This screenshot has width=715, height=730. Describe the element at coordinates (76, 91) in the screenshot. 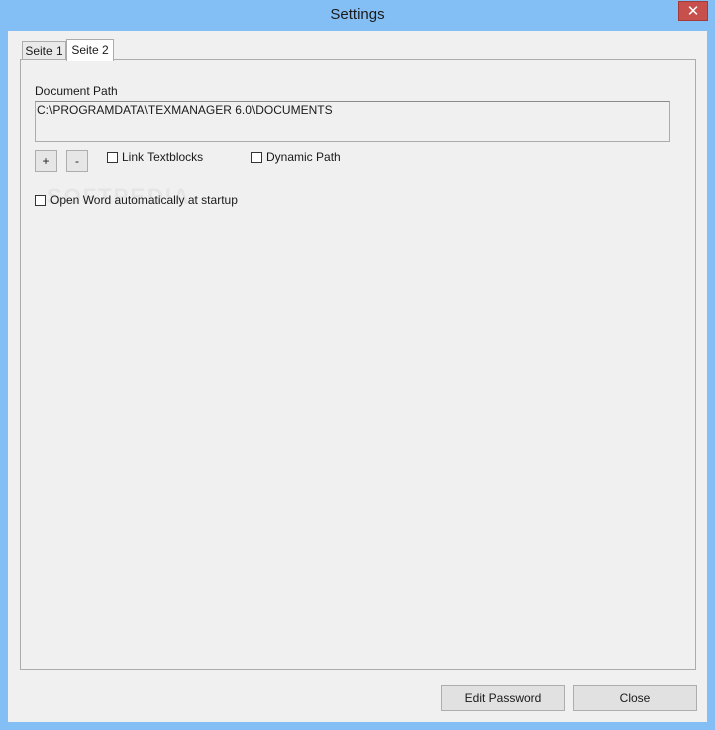

I see `document-path-label: Document Path` at that location.